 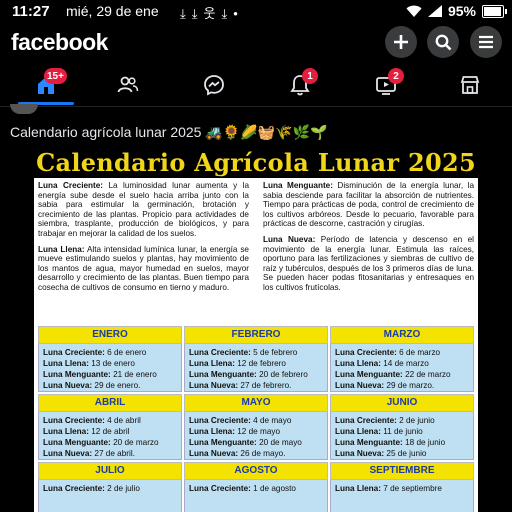 What do you see at coordinates (406, 453) in the screenshot?
I see `phase-date: 25 de junio` at bounding box center [406, 453].